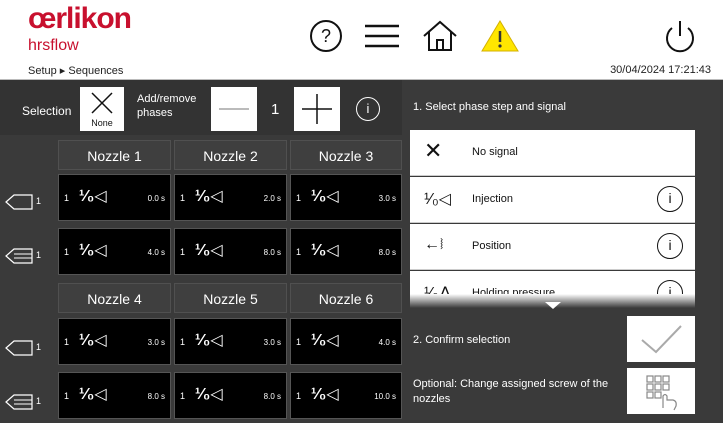 This screenshot has height=423, width=723. What do you see at coordinates (156, 198) in the screenshot?
I see `phase-time: 0.0 s` at bounding box center [156, 198].